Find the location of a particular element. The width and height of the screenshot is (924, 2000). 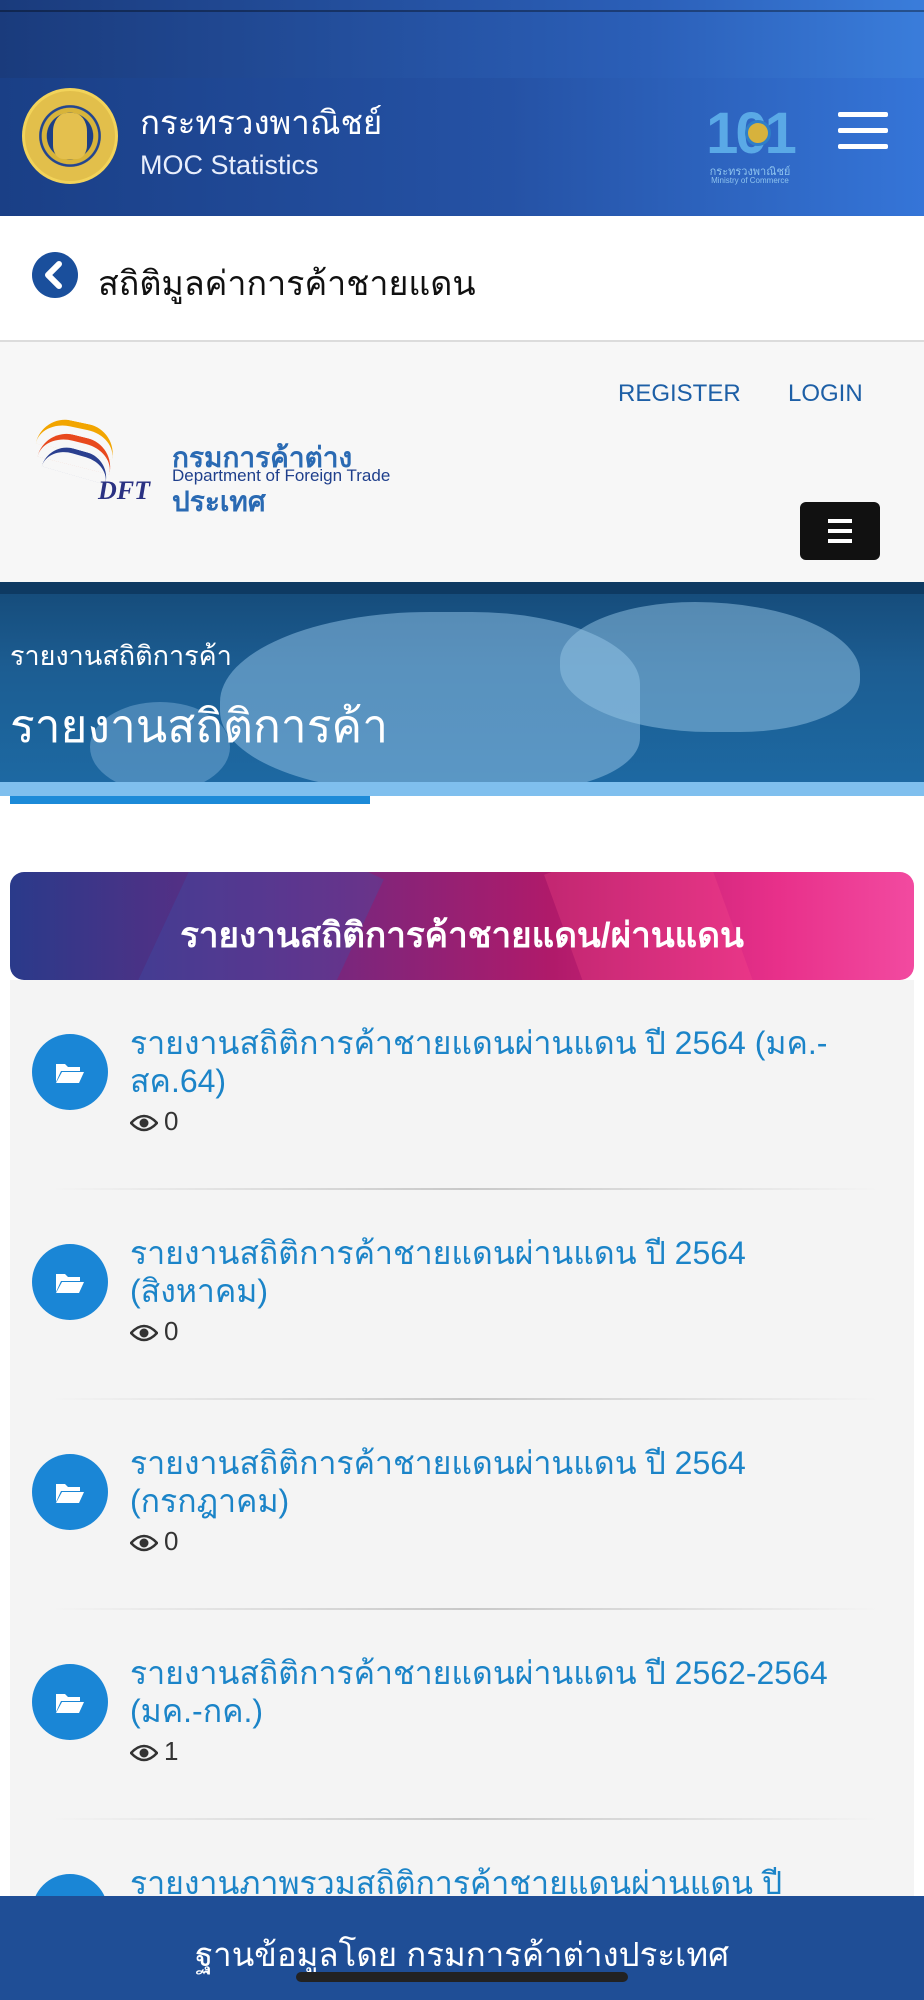

bars-icon is located at coordinates (840, 521).